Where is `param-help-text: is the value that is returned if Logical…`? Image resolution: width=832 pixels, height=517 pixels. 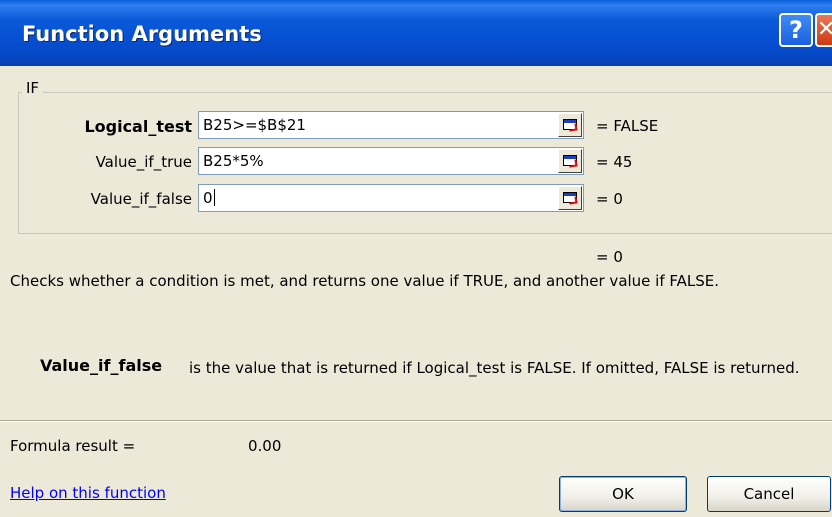 param-help-text: is the value that is returned if Logical… is located at coordinates (494, 368).